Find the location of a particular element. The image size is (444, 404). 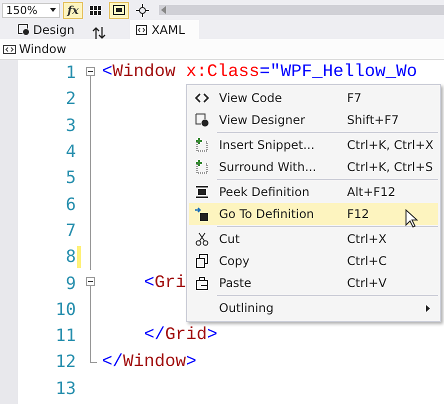

menu-item: Paste Ctrl+V is located at coordinates (313, 283).